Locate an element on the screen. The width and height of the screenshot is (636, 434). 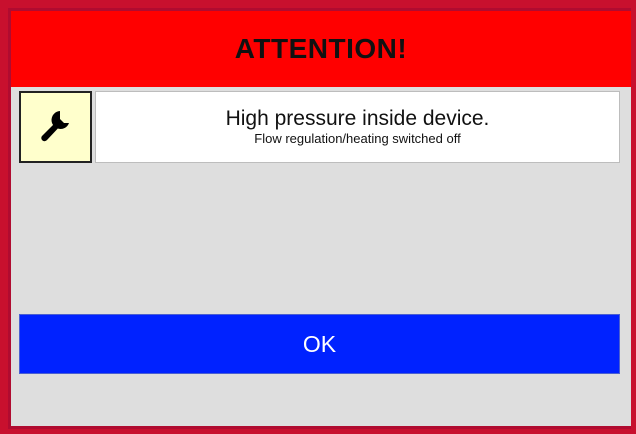
wrench-icon is located at coordinates (55, 127).